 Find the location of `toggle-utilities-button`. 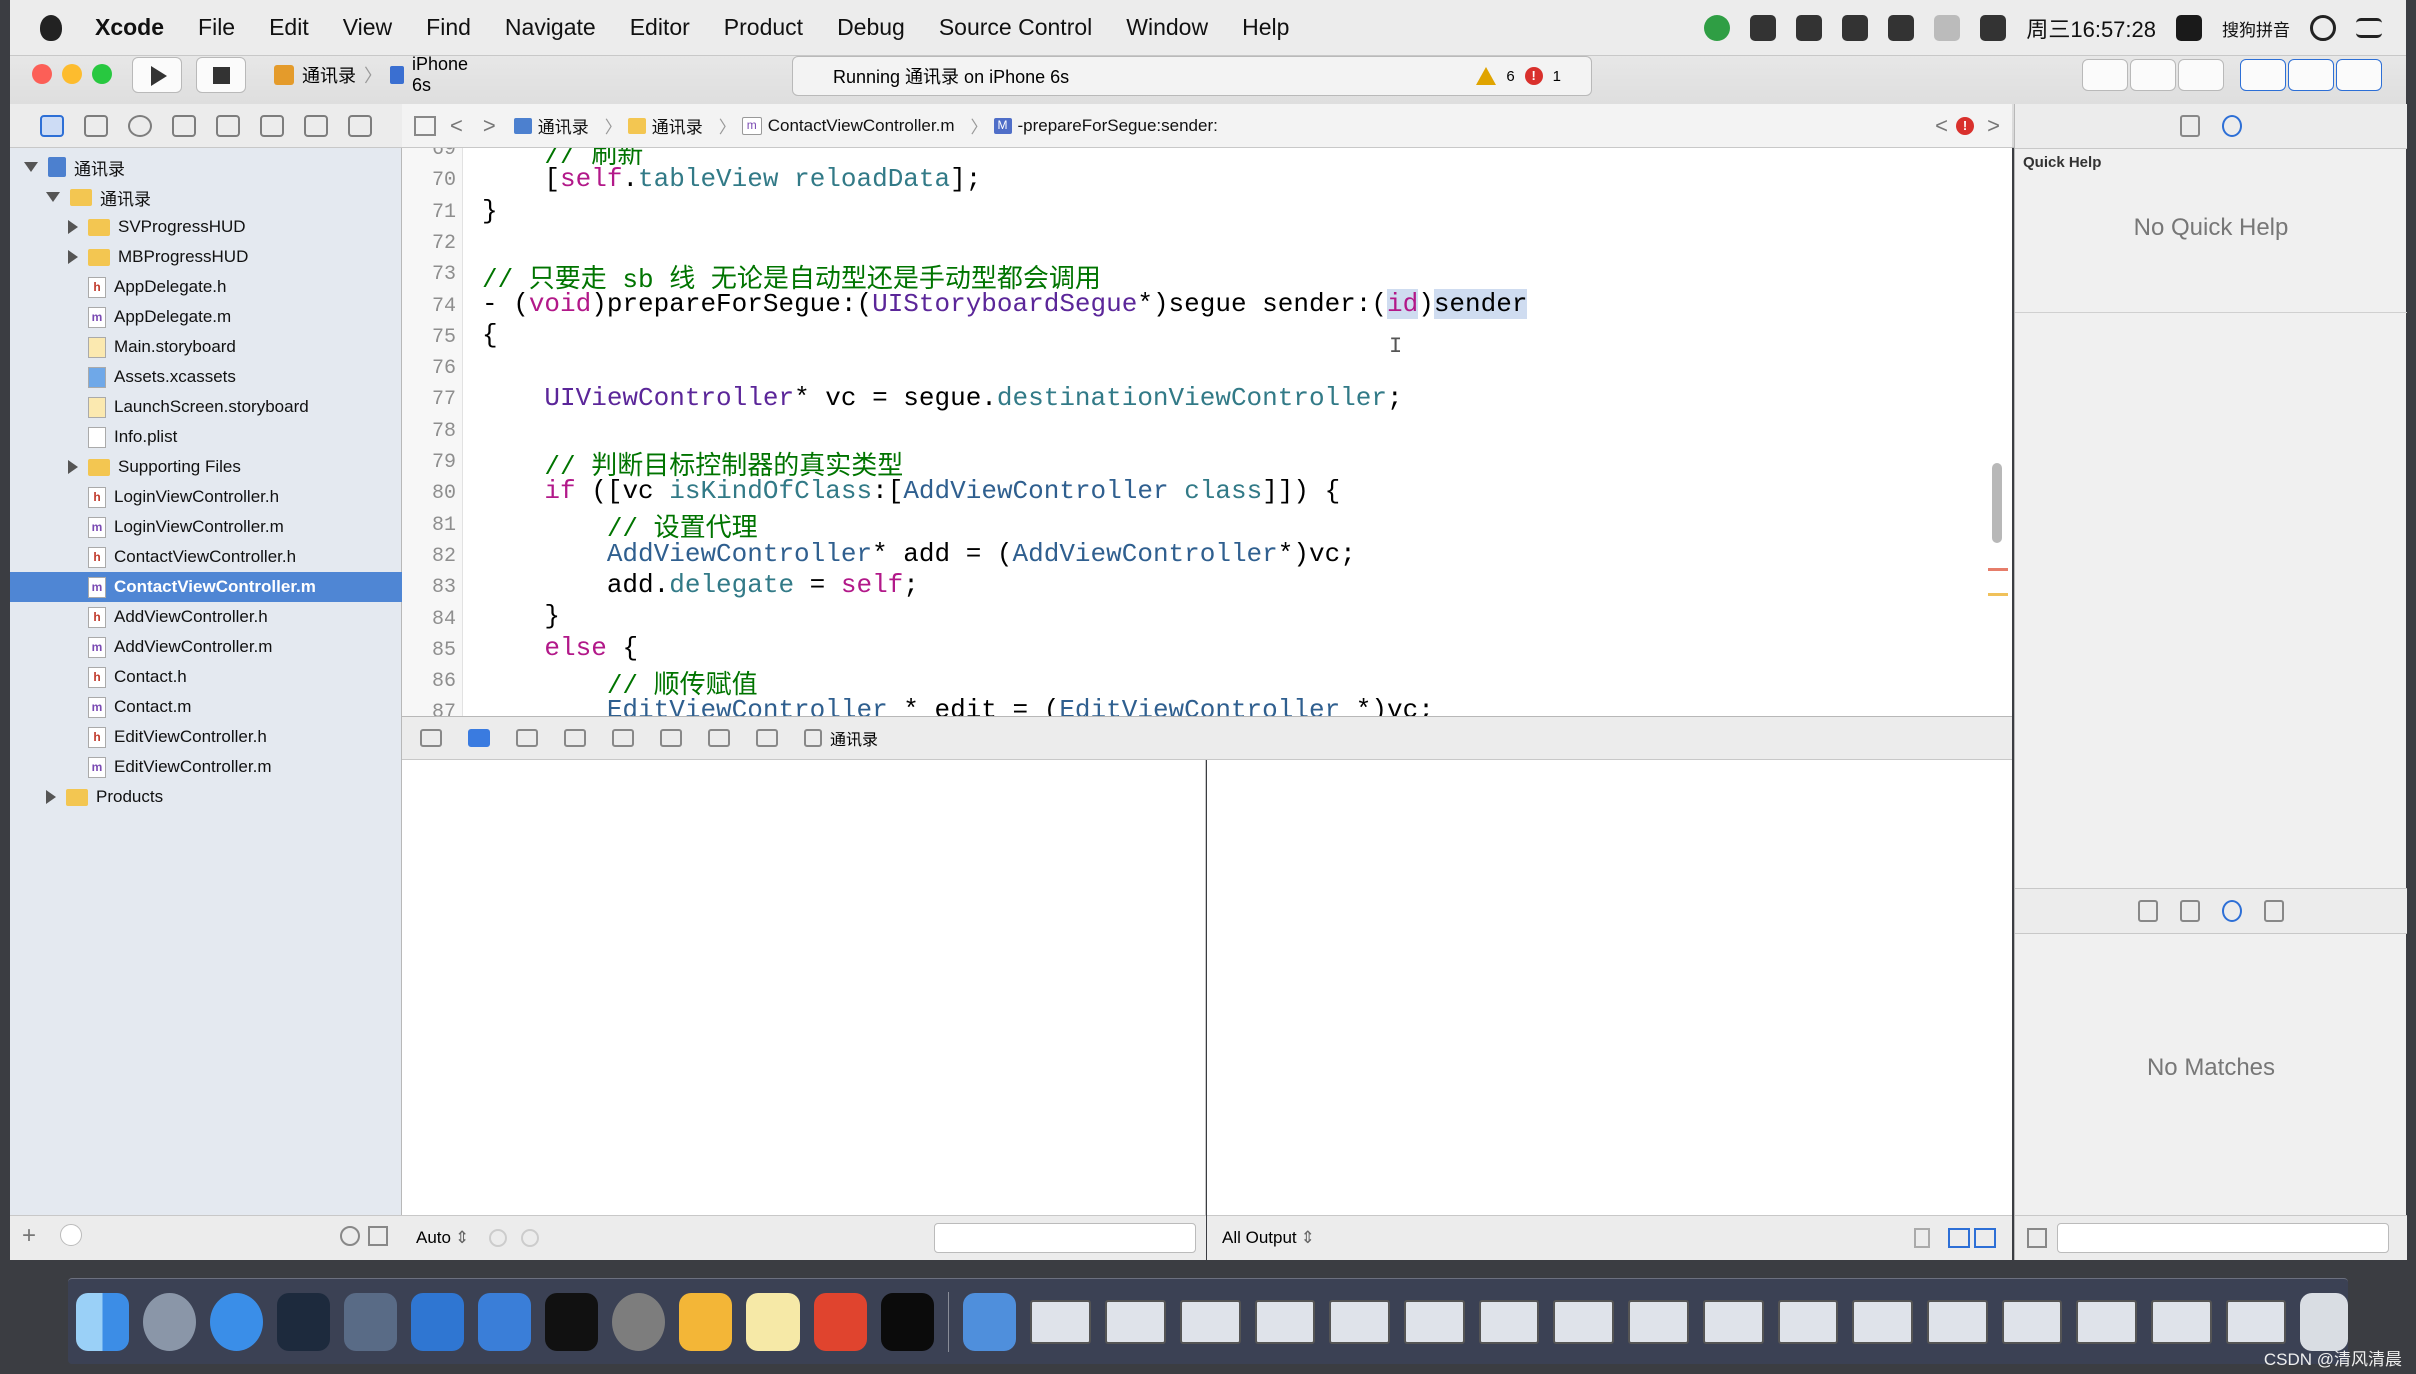

toggle-utilities-button is located at coordinates (2359, 75).